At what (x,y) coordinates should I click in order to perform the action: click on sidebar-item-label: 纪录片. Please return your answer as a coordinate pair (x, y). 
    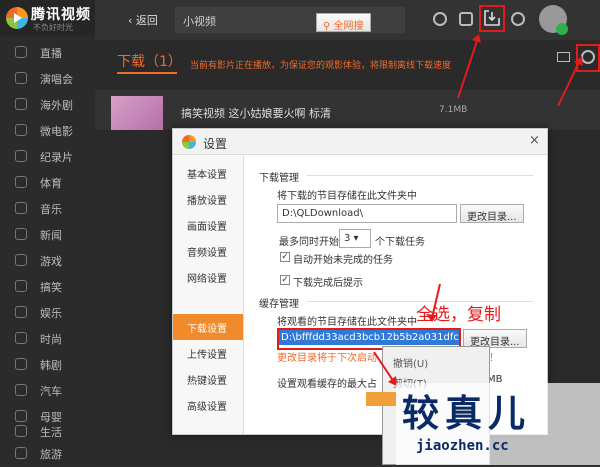
    Looking at the image, I should click on (56, 157).